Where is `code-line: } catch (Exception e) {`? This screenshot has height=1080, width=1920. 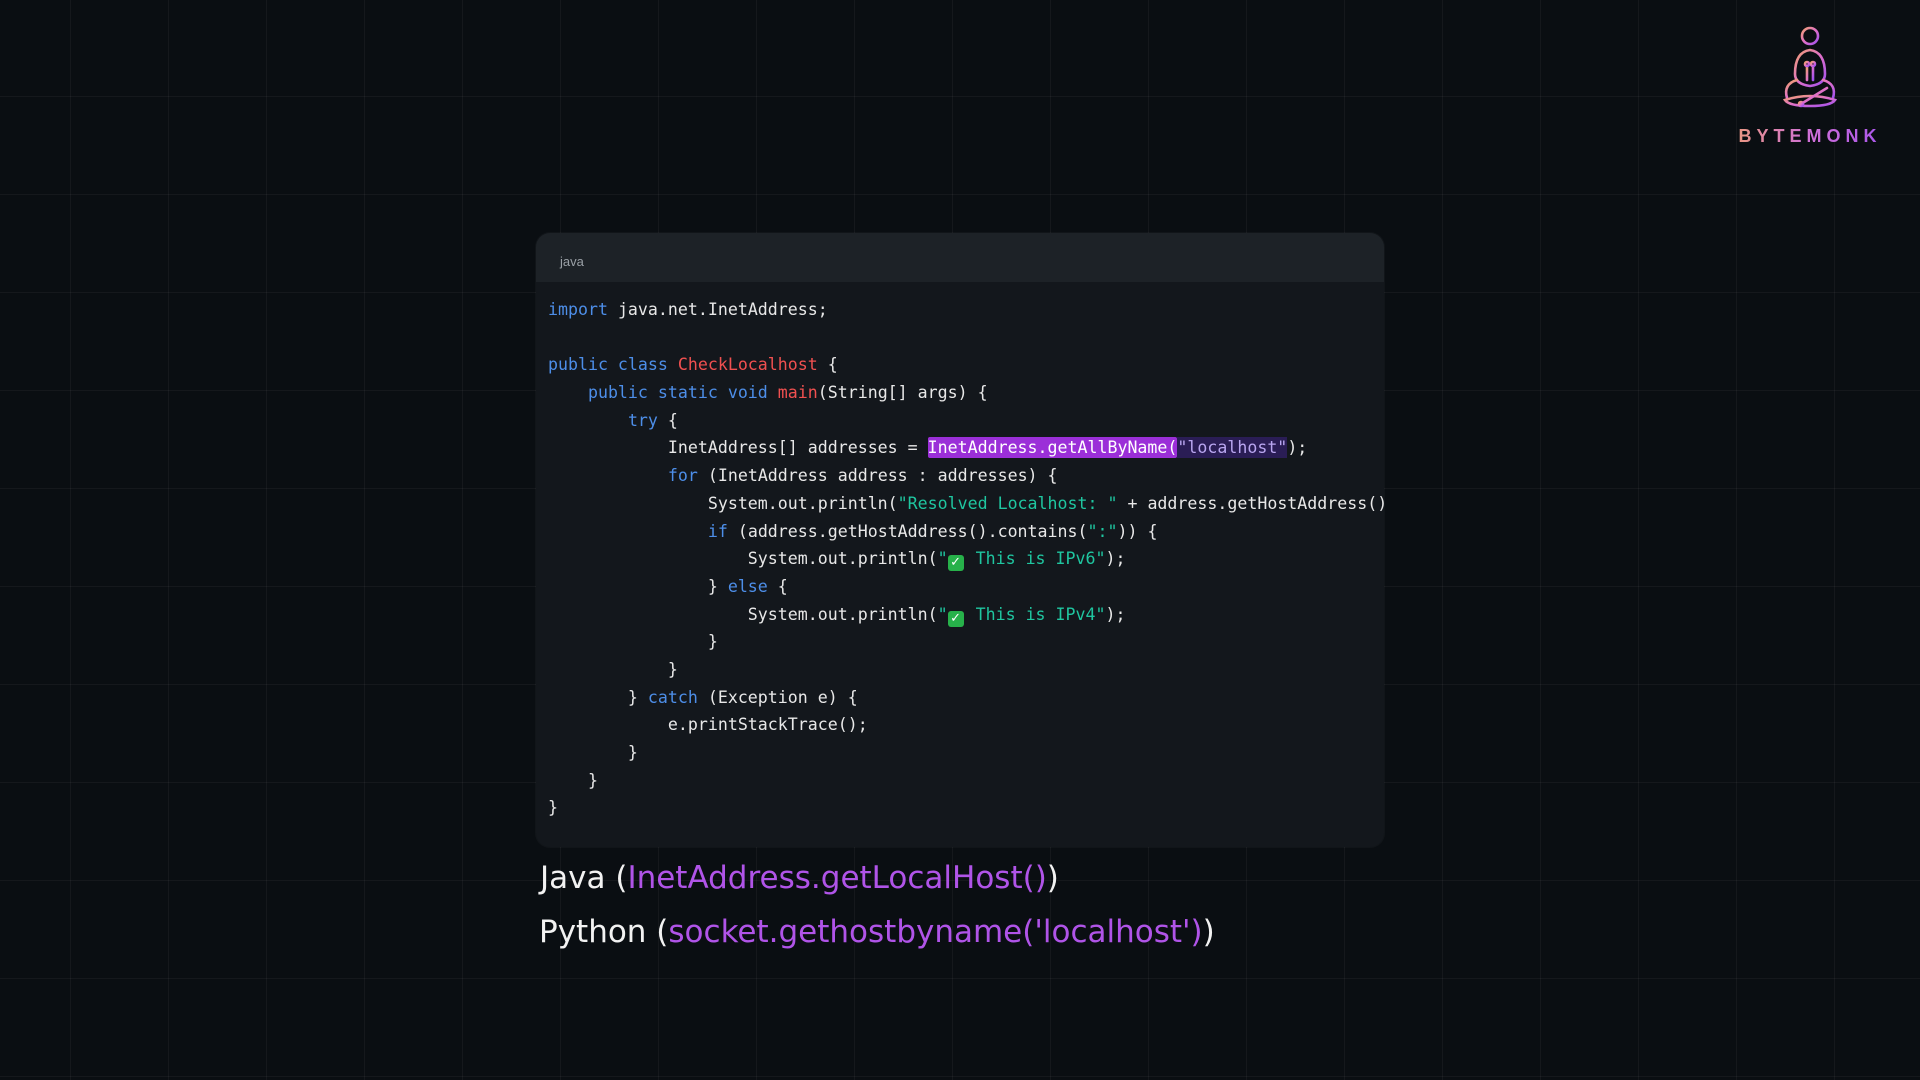 code-line: } catch (Exception e) { is located at coordinates (966, 698).